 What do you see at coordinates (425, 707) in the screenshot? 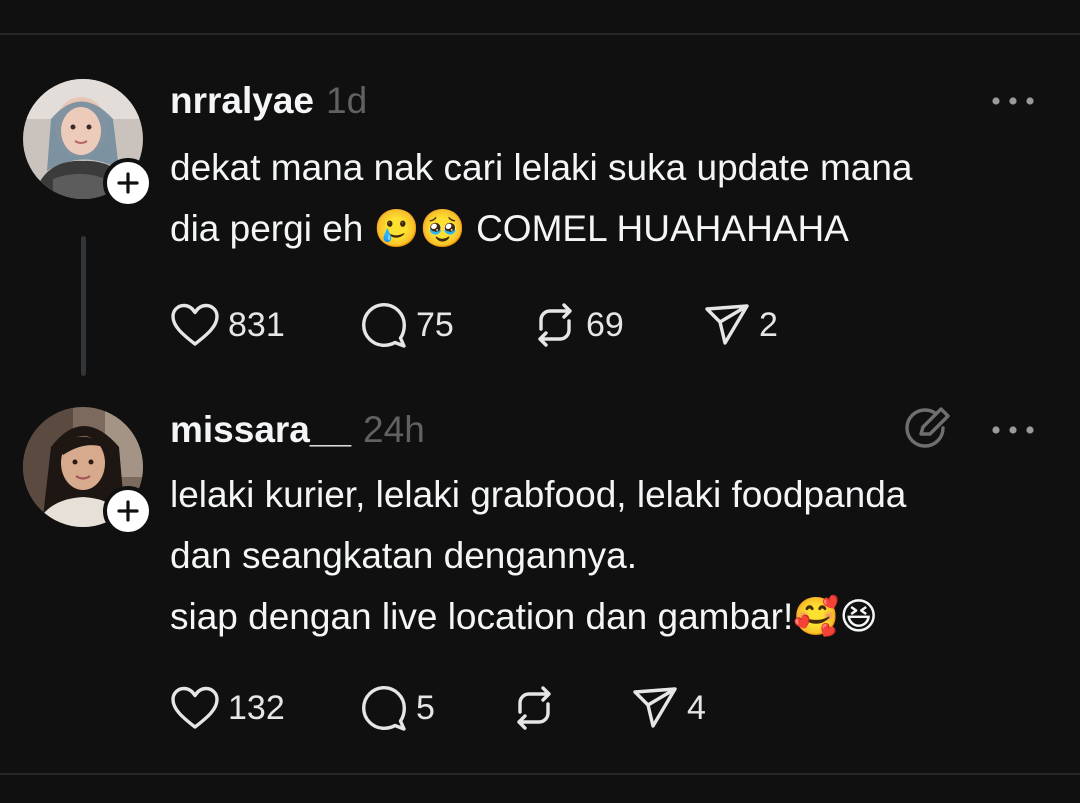
I see `reply-count: 5` at bounding box center [425, 707].